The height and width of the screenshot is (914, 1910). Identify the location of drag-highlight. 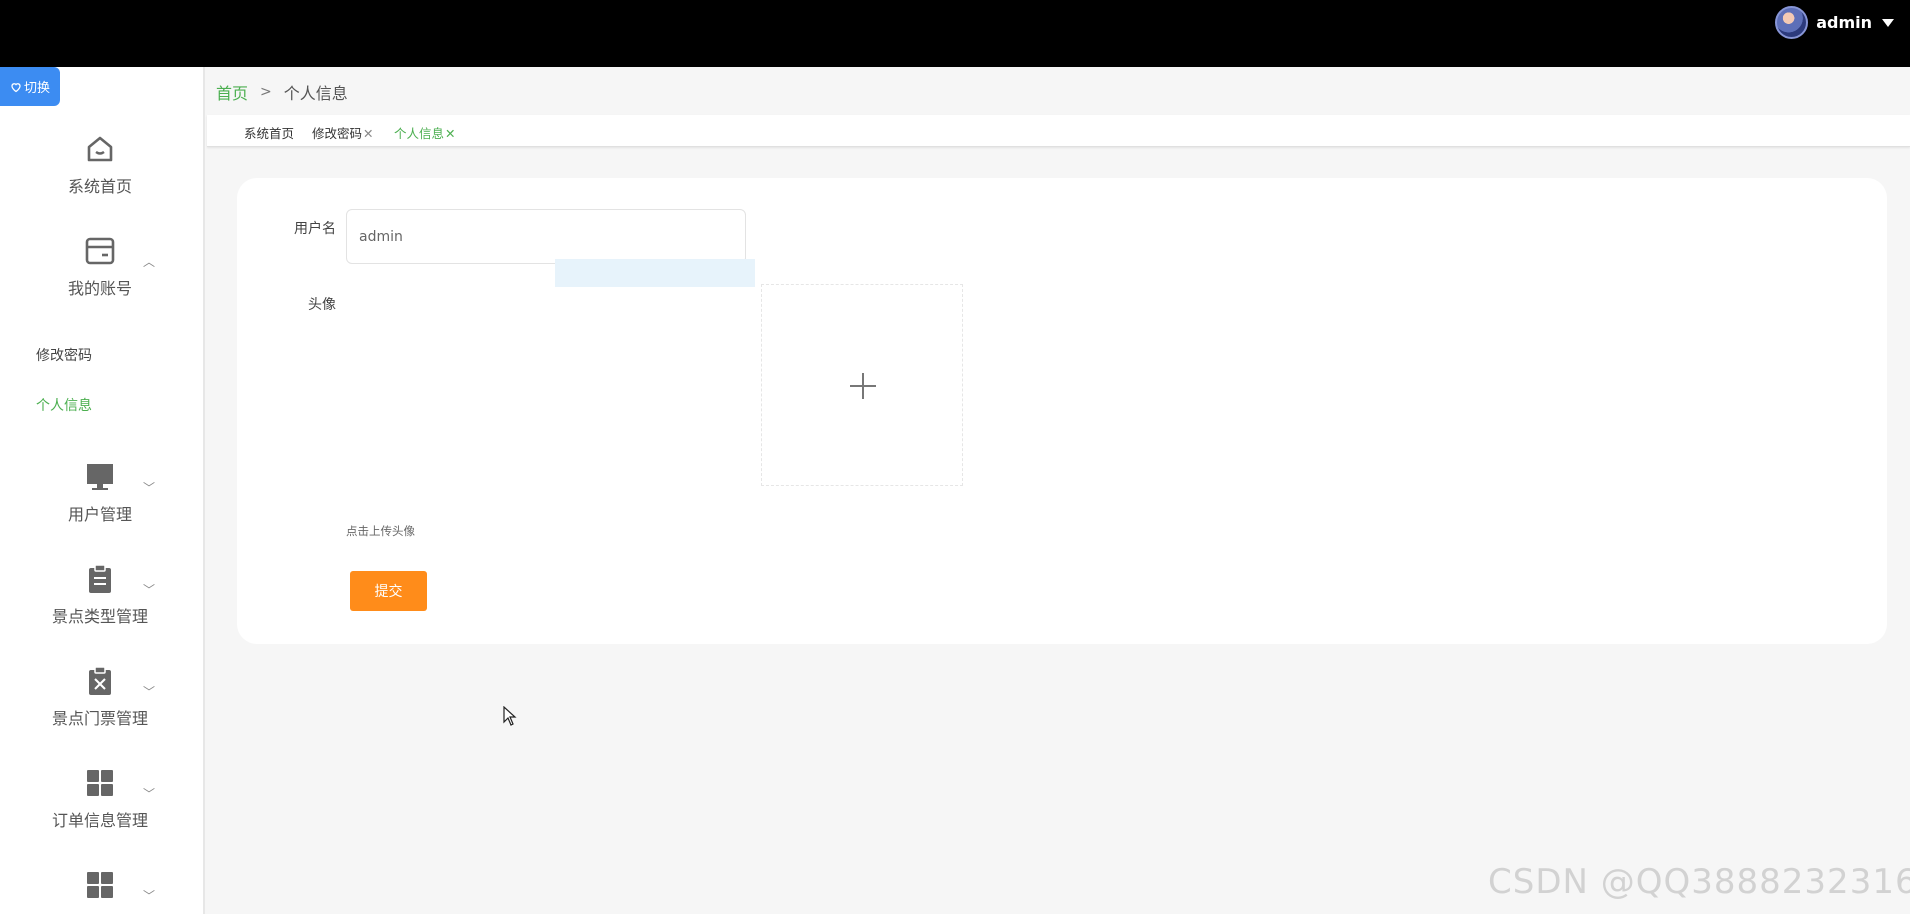
(655, 273).